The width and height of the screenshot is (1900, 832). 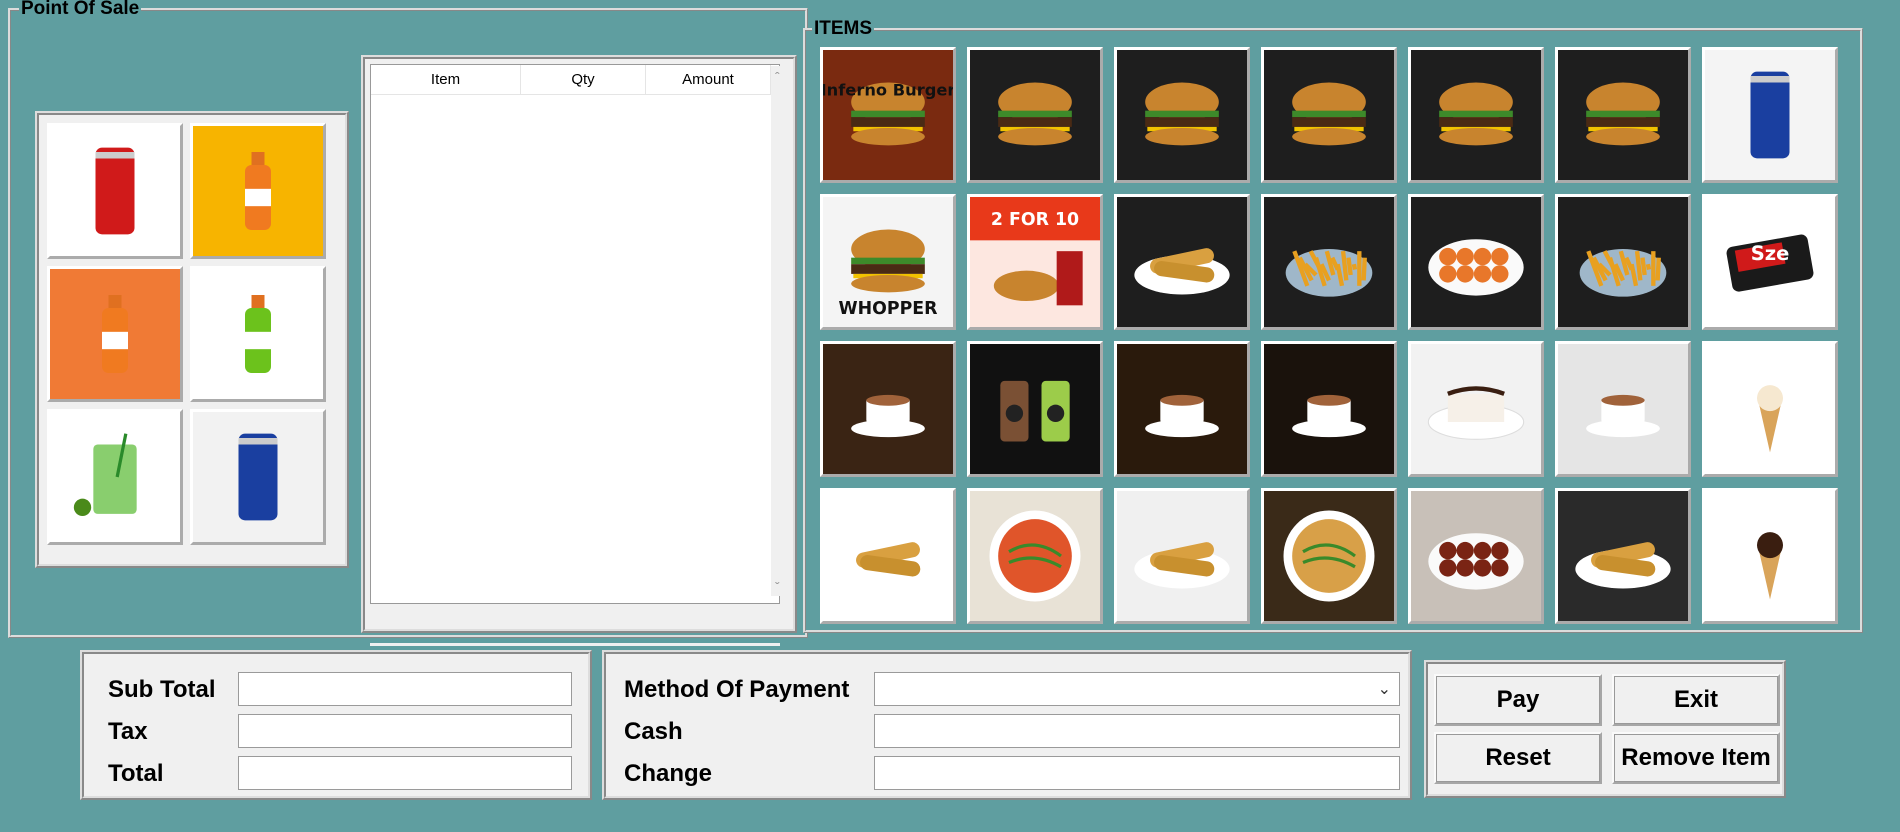 I want to click on menu-item-button-szechuan-sauce: Sze, so click(x=1770, y=262).